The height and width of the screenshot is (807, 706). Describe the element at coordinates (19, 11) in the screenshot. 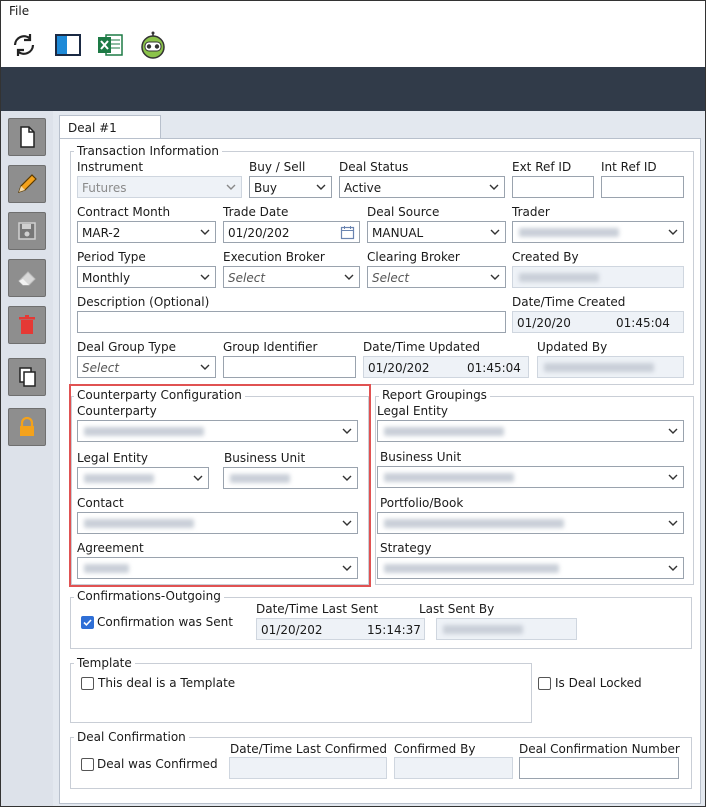

I see `menu-file: File` at that location.